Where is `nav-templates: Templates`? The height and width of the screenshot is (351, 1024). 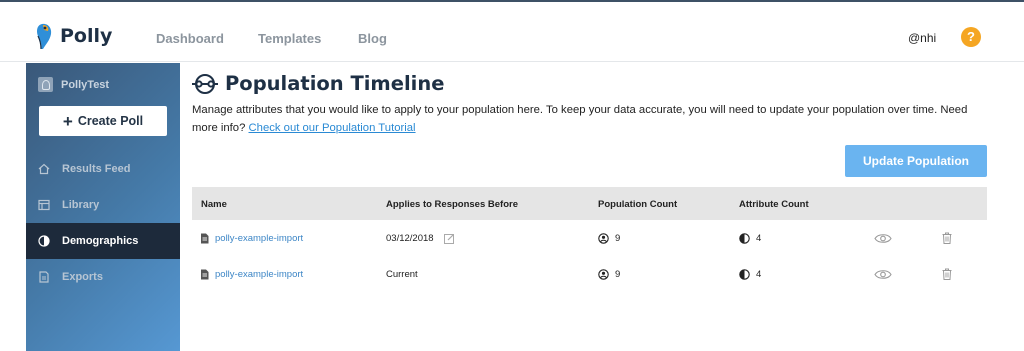
nav-templates: Templates is located at coordinates (289, 38).